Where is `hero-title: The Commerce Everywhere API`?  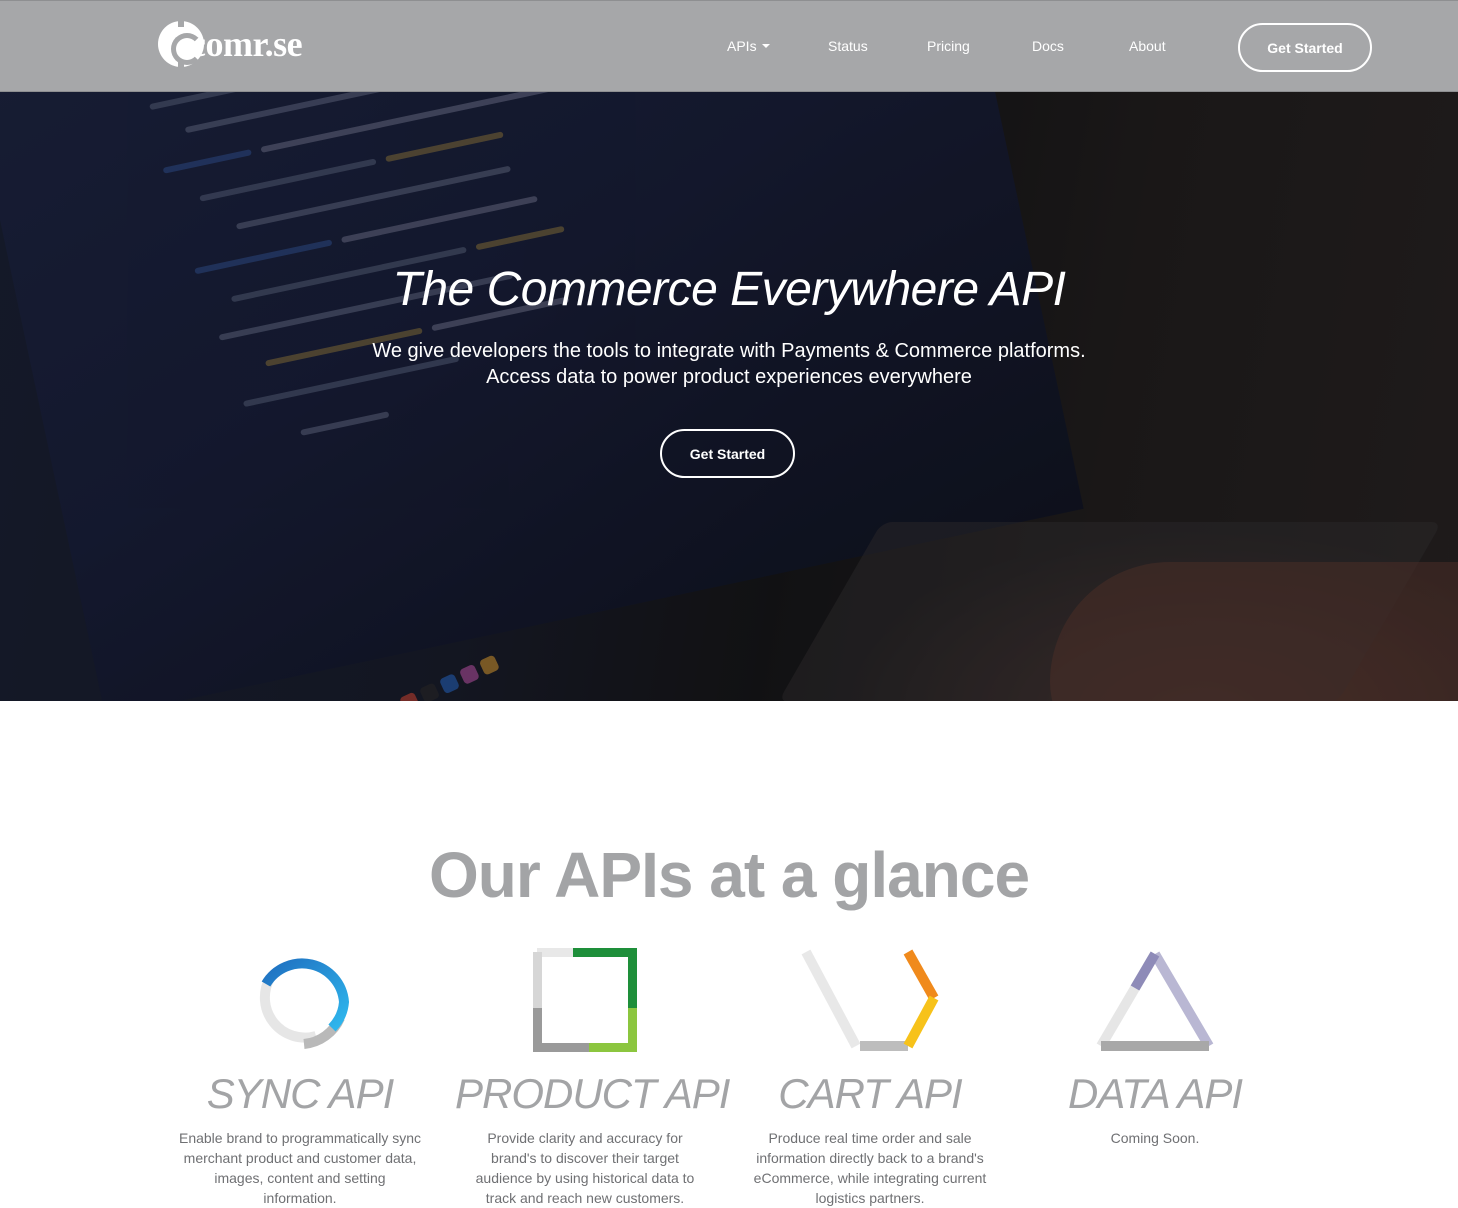
hero-title: The Commerce Everywhere API is located at coordinates (729, 289).